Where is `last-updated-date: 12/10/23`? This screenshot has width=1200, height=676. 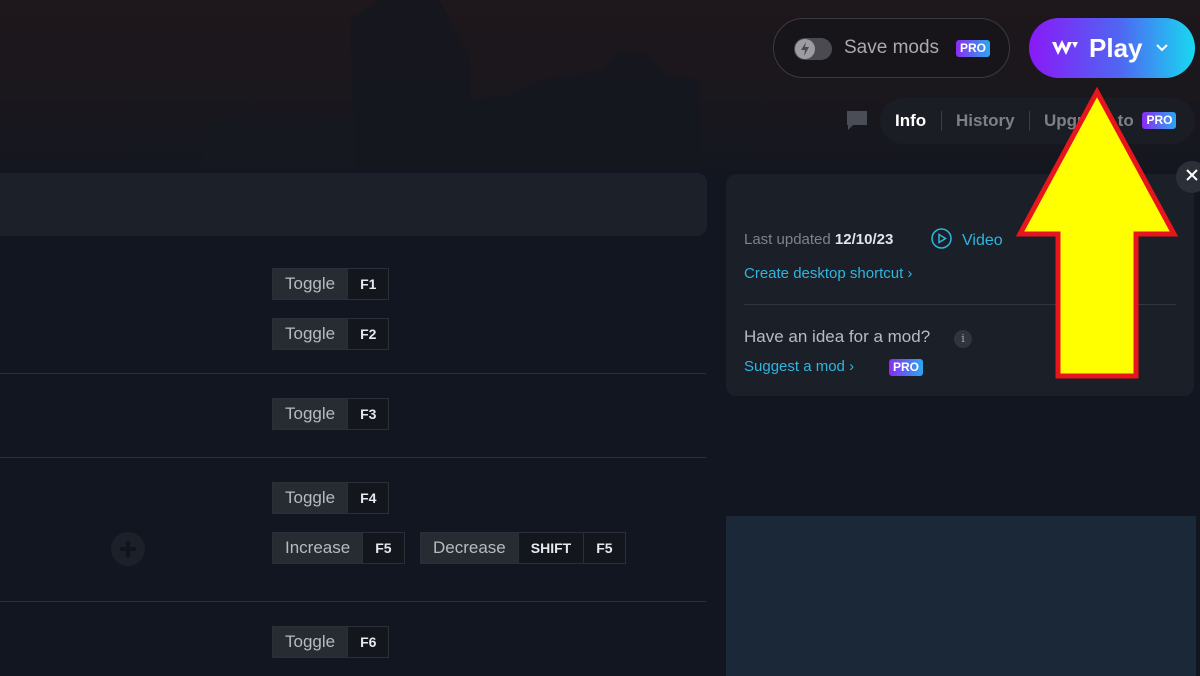 last-updated-date: 12/10/23 is located at coordinates (864, 239).